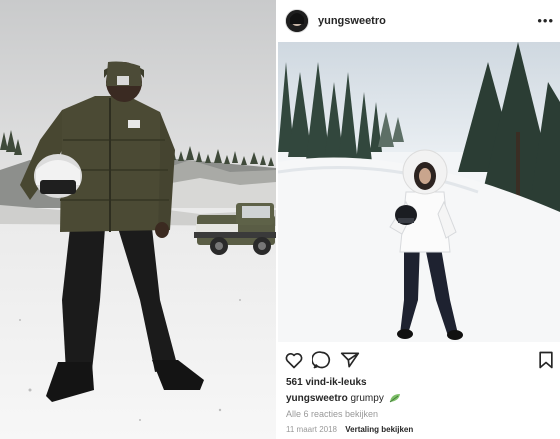 The width and height of the screenshot is (560, 439). What do you see at coordinates (419, 361) in the screenshot?
I see `post-actions` at bounding box center [419, 361].